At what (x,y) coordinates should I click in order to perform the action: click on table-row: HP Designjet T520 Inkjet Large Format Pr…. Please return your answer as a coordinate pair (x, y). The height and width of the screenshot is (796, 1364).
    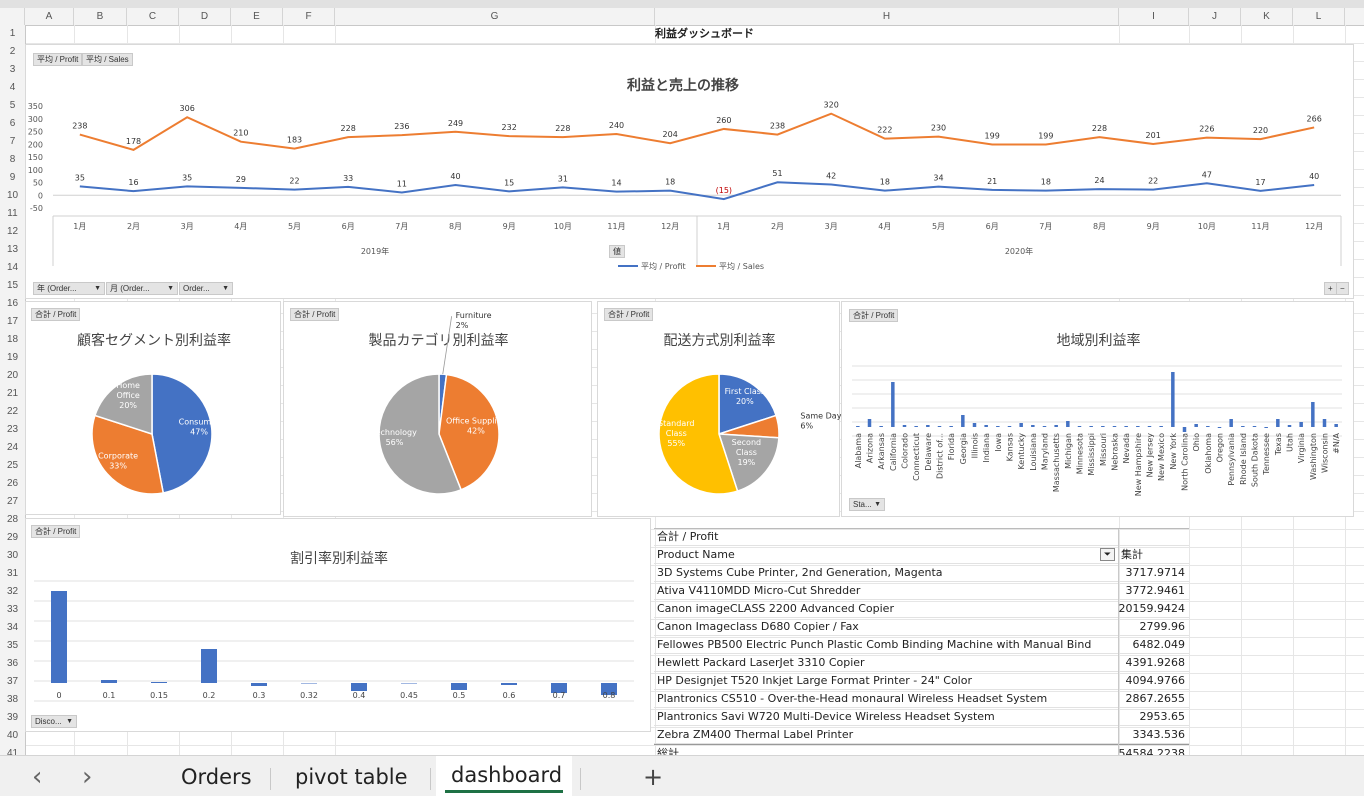
    Looking at the image, I should click on (921, 681).